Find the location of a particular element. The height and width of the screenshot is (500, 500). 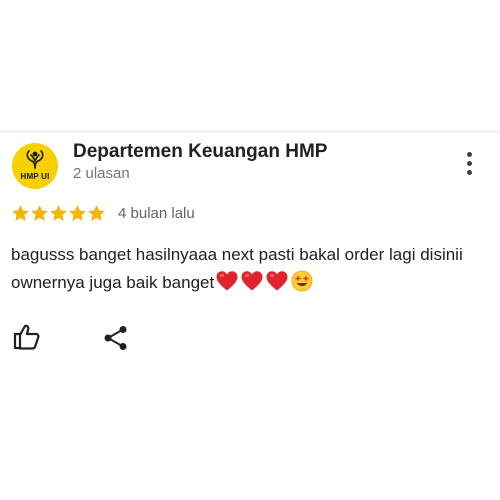

rating-row: 4 bulan lalu is located at coordinates (103, 213).